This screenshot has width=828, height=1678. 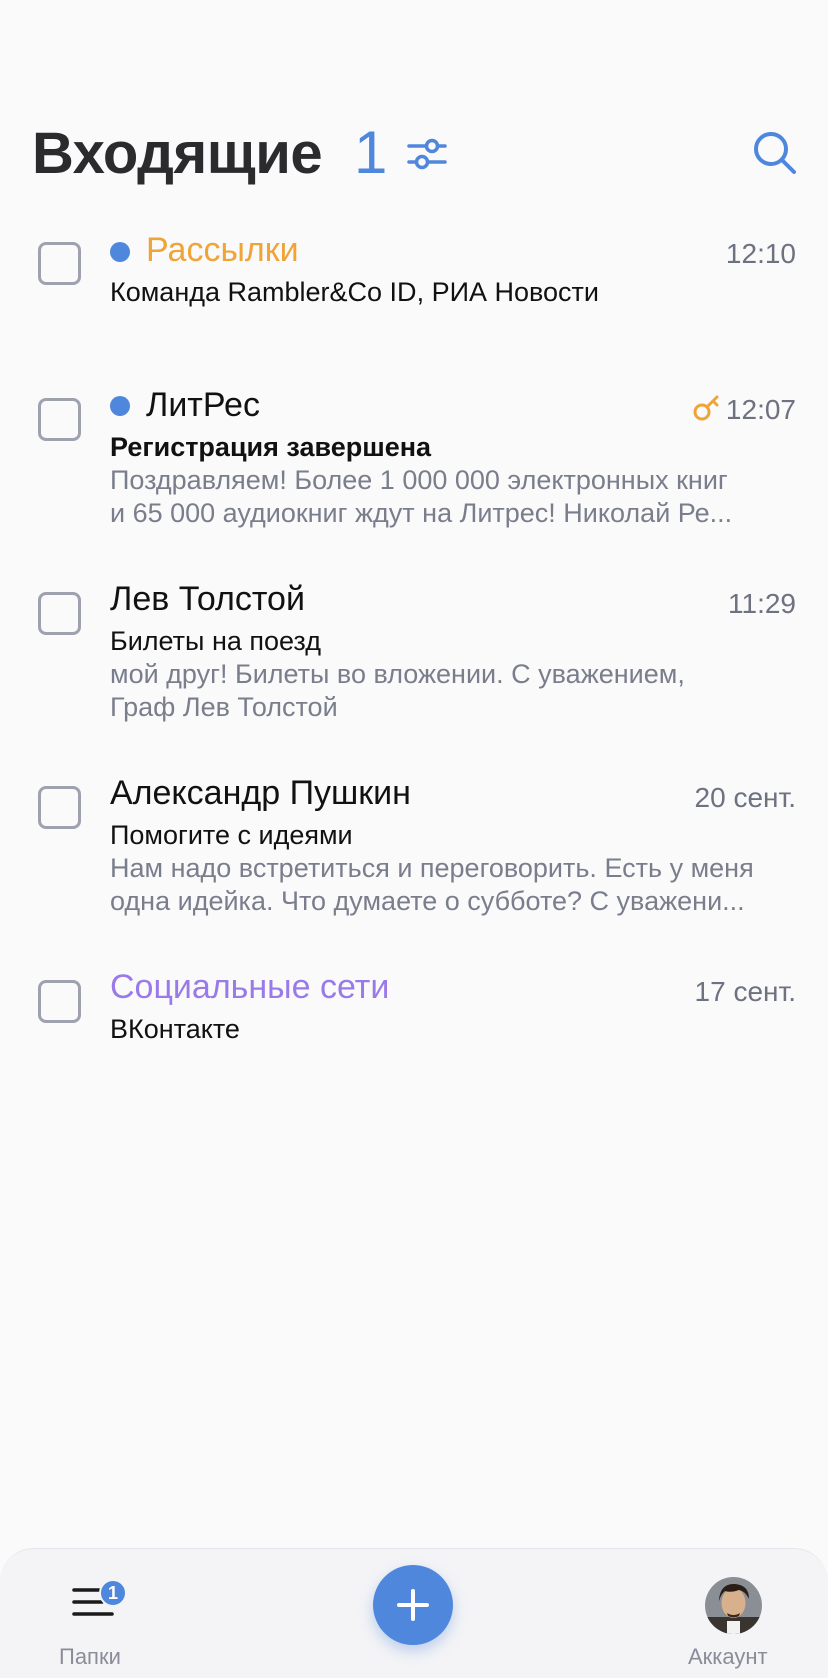 What do you see at coordinates (706, 408) in the screenshot?
I see `key-icon` at bounding box center [706, 408].